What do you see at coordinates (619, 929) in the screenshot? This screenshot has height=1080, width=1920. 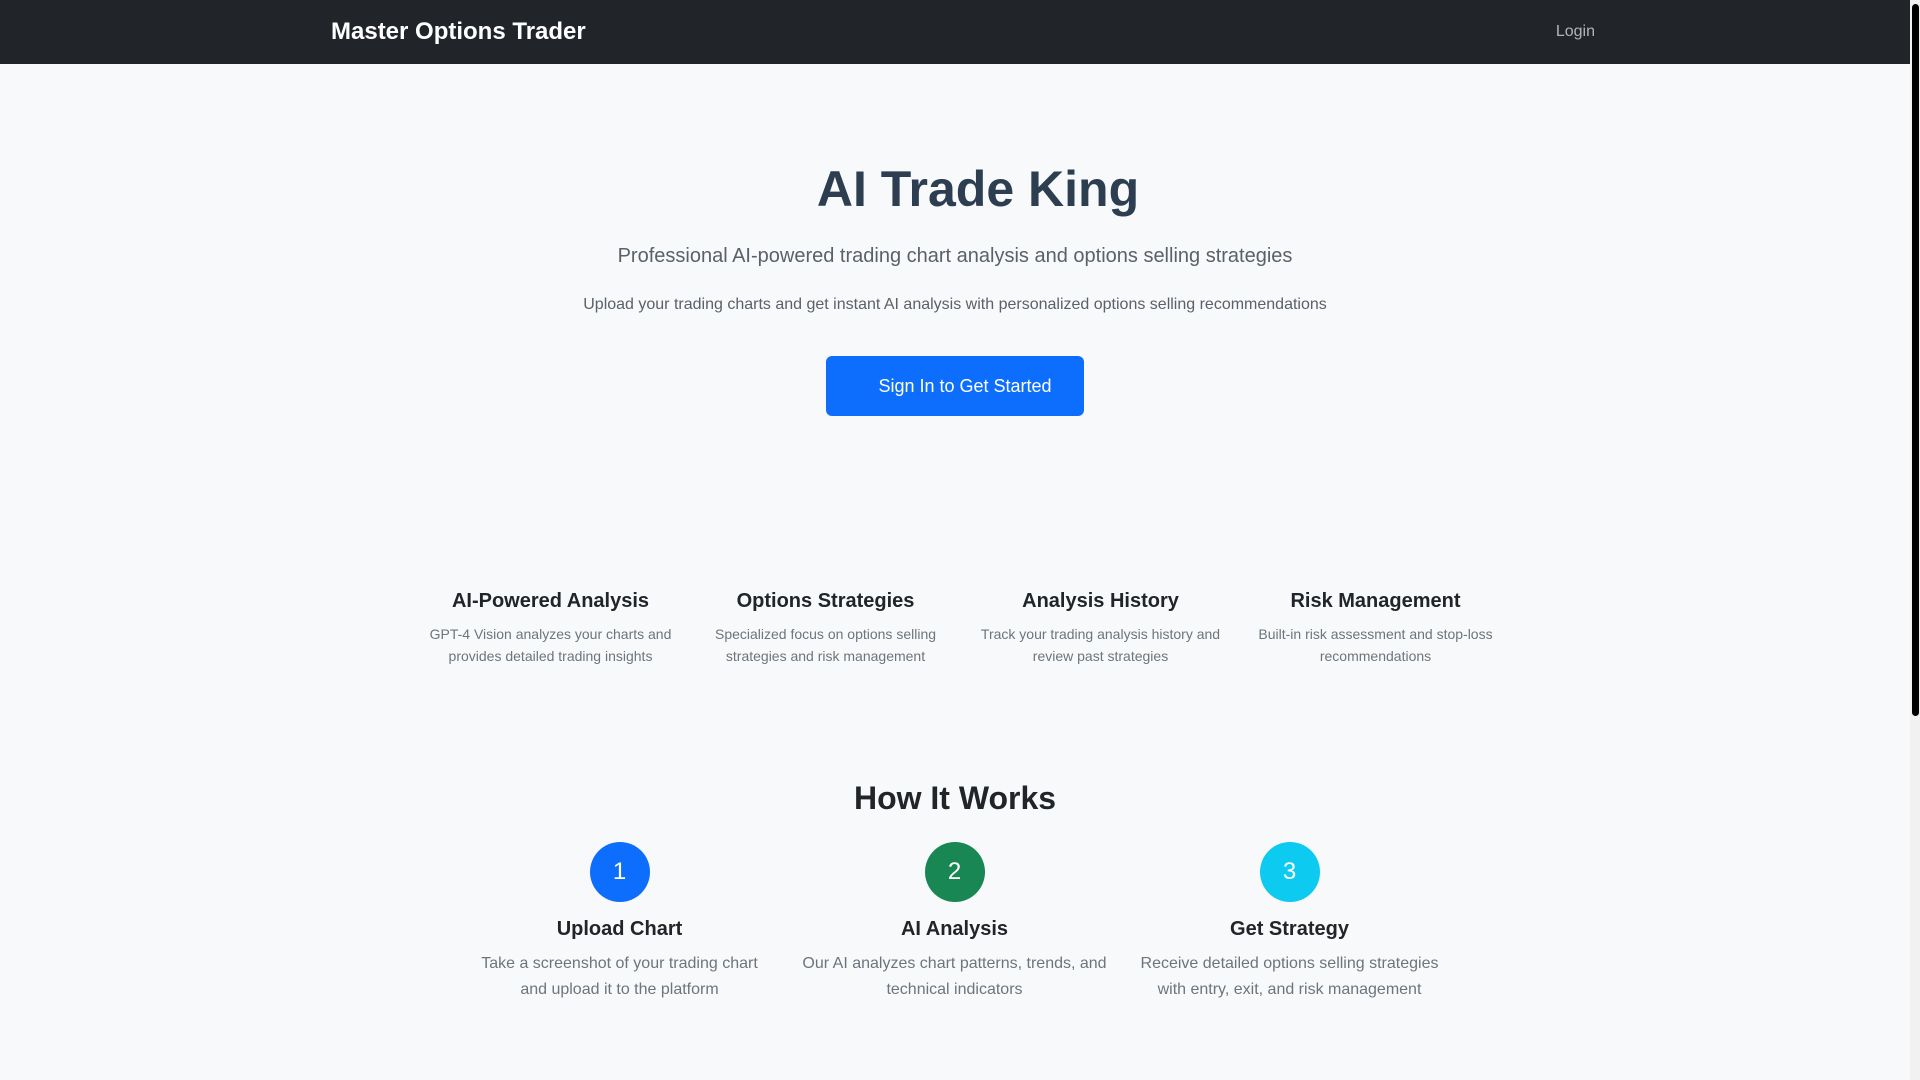 I see `step-title: Upload Chart` at bounding box center [619, 929].